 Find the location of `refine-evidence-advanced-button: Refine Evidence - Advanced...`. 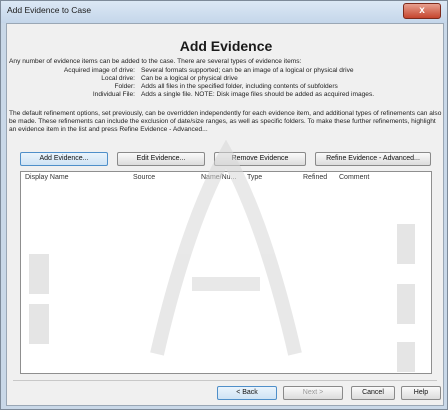

refine-evidence-advanced-button: Refine Evidence - Advanced... is located at coordinates (373, 159).